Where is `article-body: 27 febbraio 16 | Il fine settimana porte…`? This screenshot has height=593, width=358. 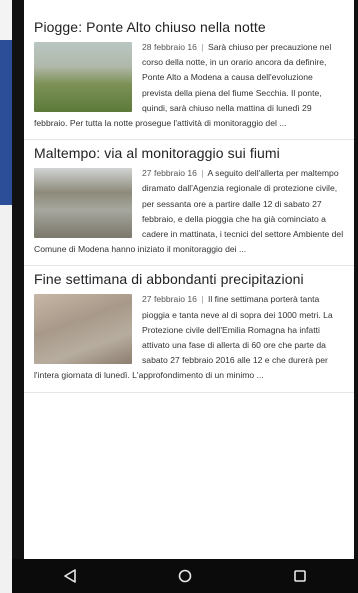
article-body: 27 febbraio 16 | Il fine settimana porte… is located at coordinates (189, 337).